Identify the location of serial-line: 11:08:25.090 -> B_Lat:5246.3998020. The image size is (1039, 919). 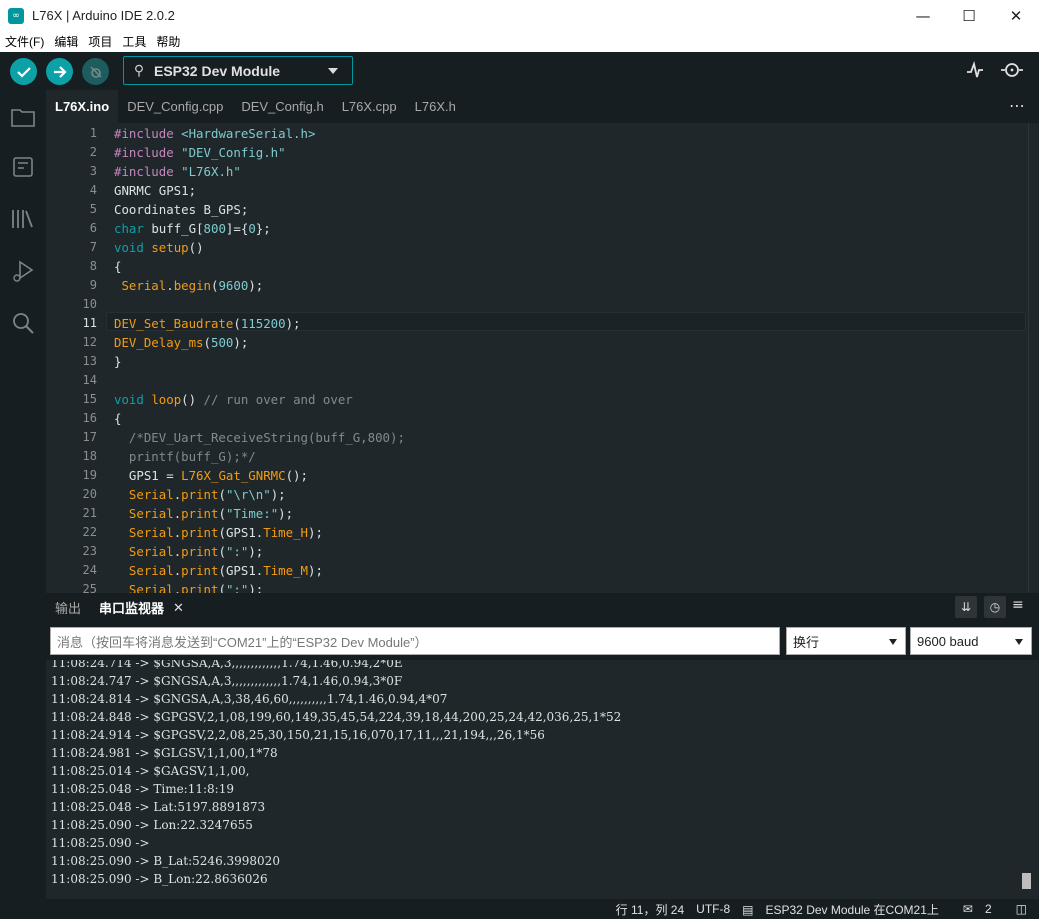
(165, 861).